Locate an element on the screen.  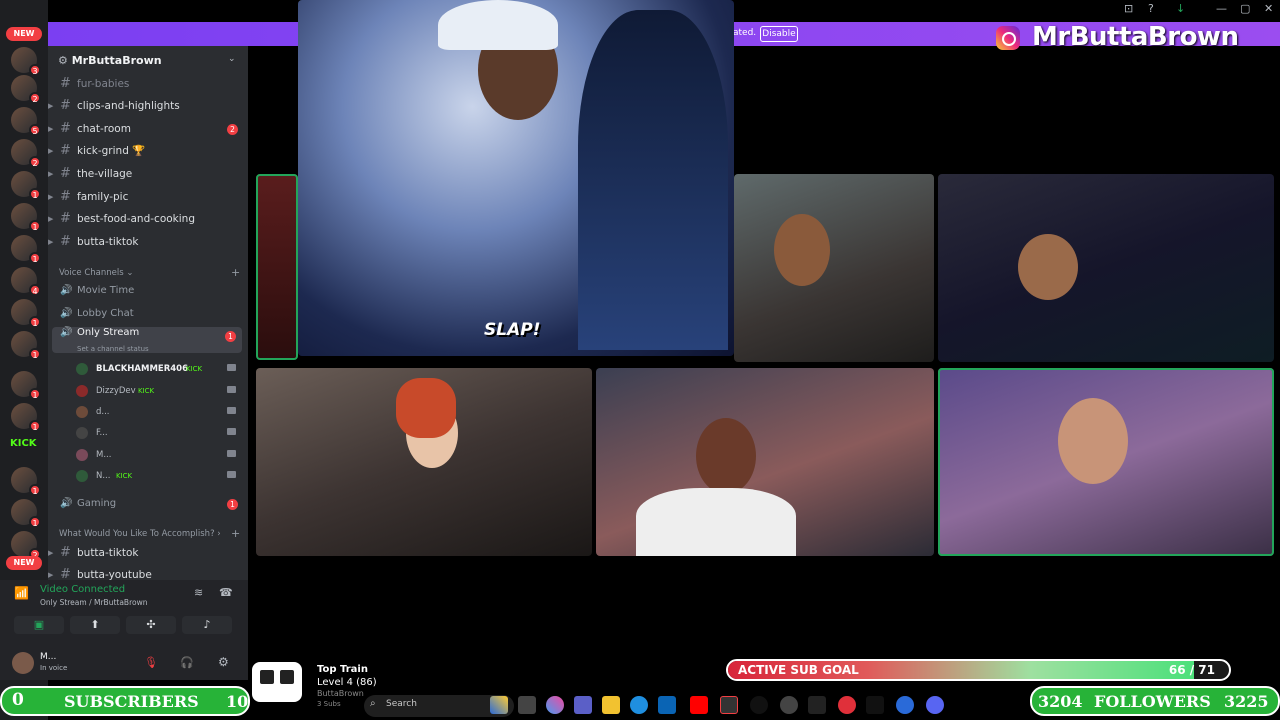
voice-user: N... KICK is located at coordinates (160, 476).